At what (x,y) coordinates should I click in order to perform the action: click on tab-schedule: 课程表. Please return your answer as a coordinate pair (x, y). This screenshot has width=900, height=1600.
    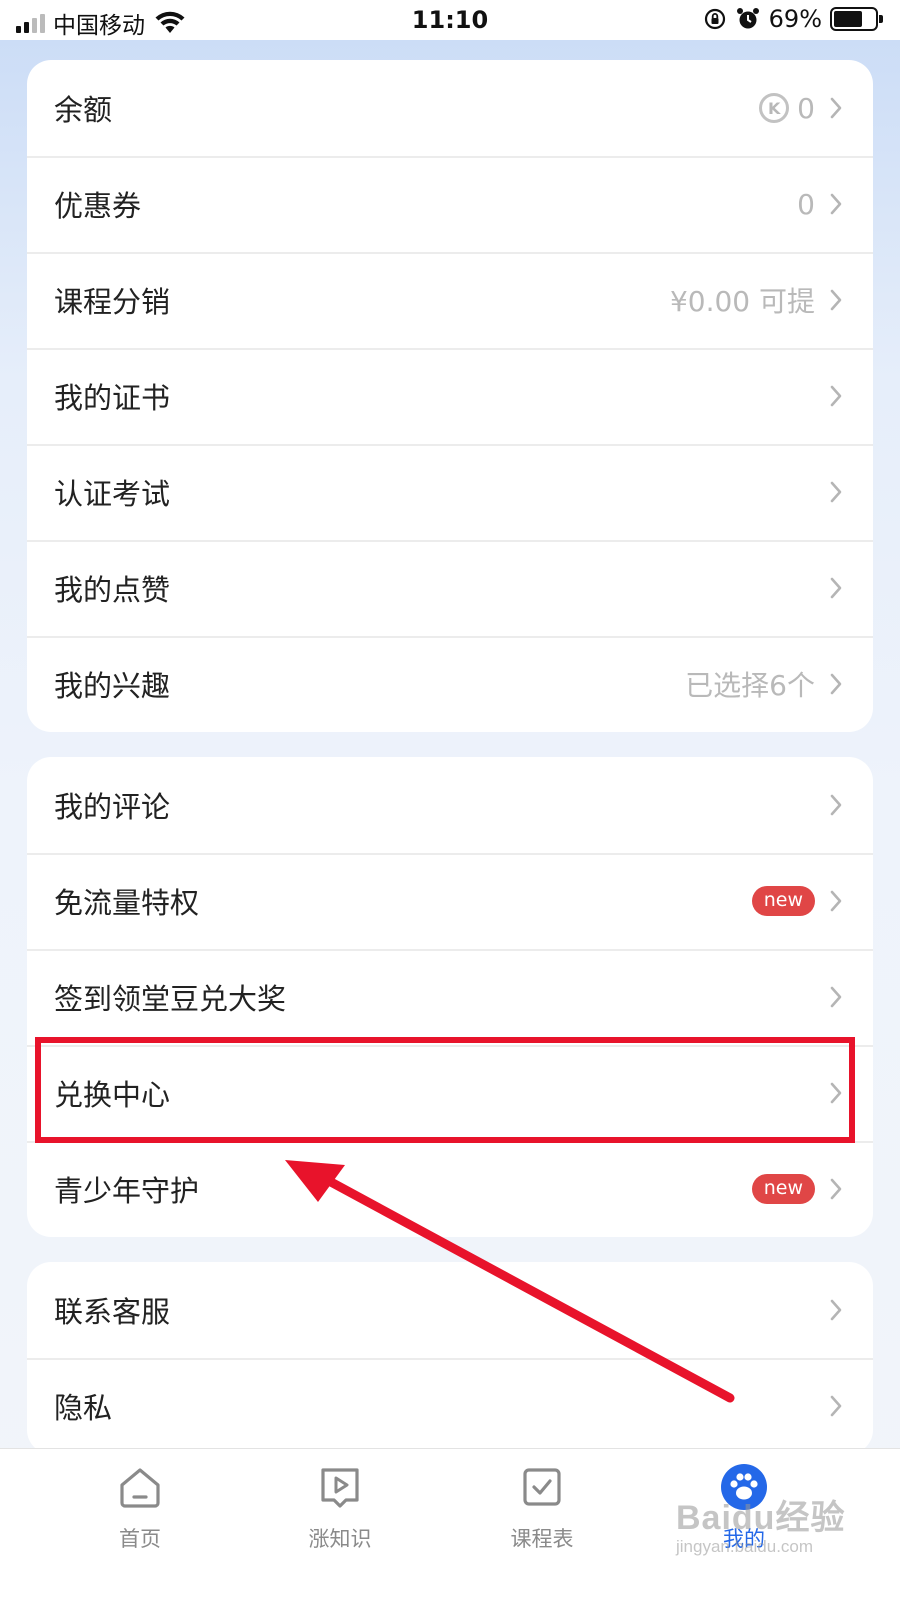
    Looking at the image, I should click on (542, 1508).